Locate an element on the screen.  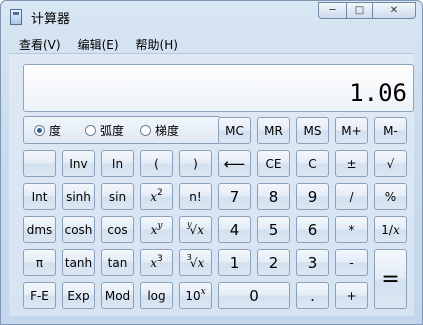
window-controls: ─ □ ✕ is located at coordinates (367, 11).